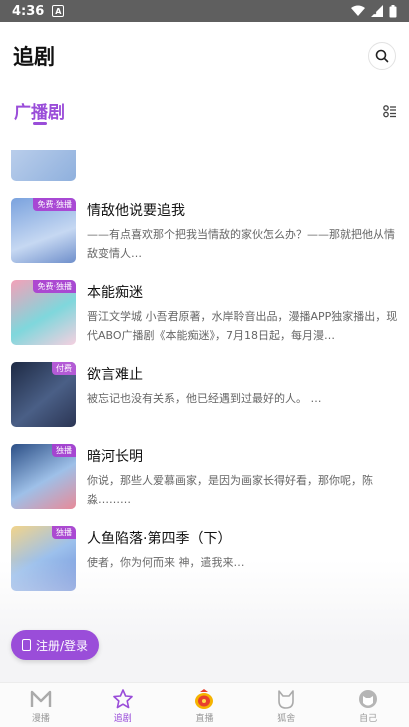 The width and height of the screenshot is (409, 727). I want to click on search-icon, so click(382, 56).